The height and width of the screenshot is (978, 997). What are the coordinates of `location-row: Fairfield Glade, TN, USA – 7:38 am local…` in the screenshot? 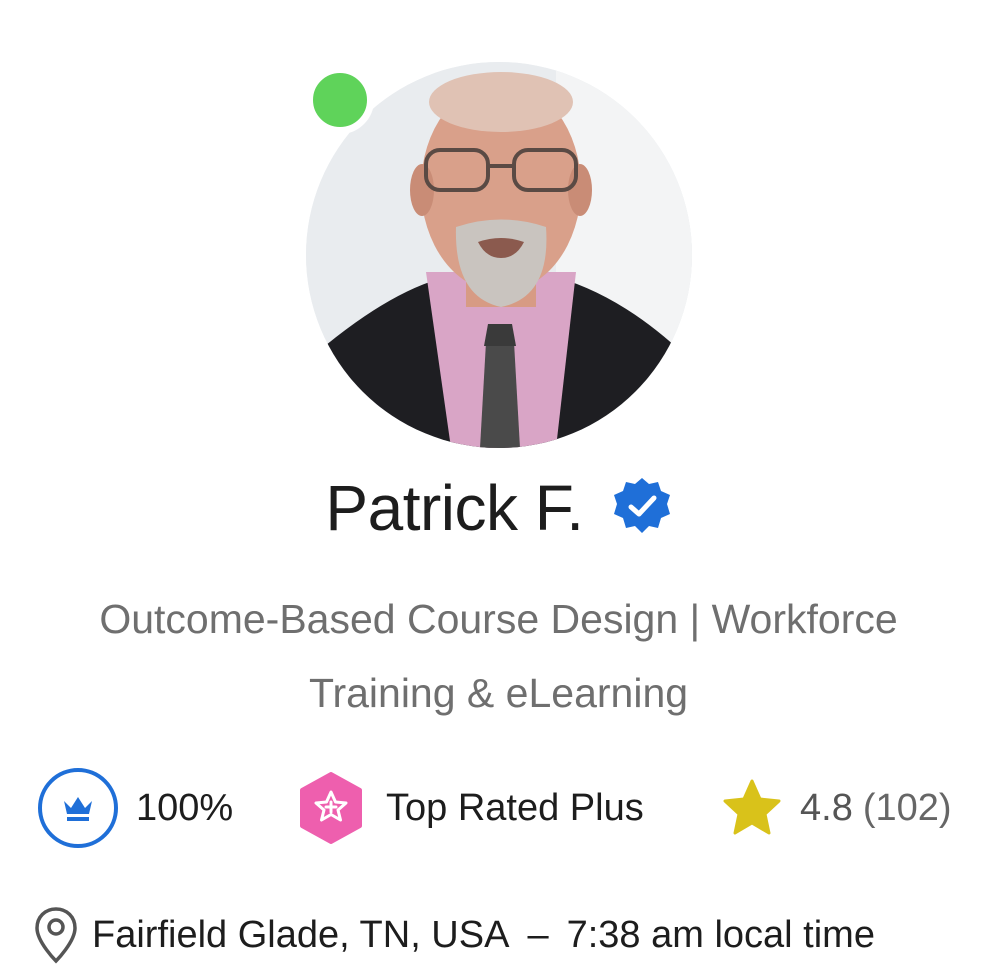 It's located at (502, 935).